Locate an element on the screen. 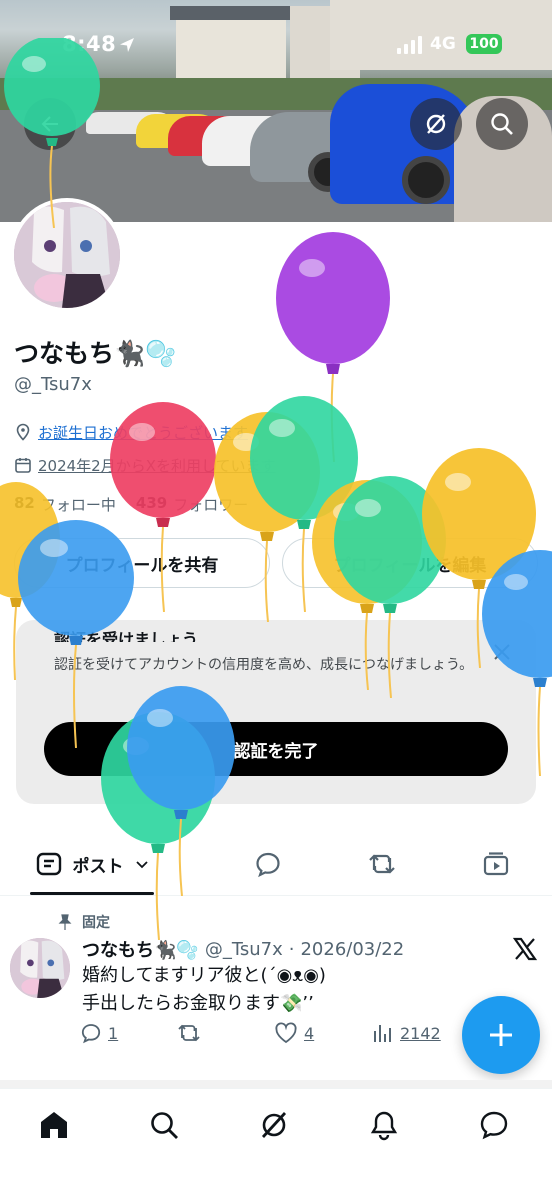 This screenshot has height=1200, width=552. calendar-icon is located at coordinates (23, 465).